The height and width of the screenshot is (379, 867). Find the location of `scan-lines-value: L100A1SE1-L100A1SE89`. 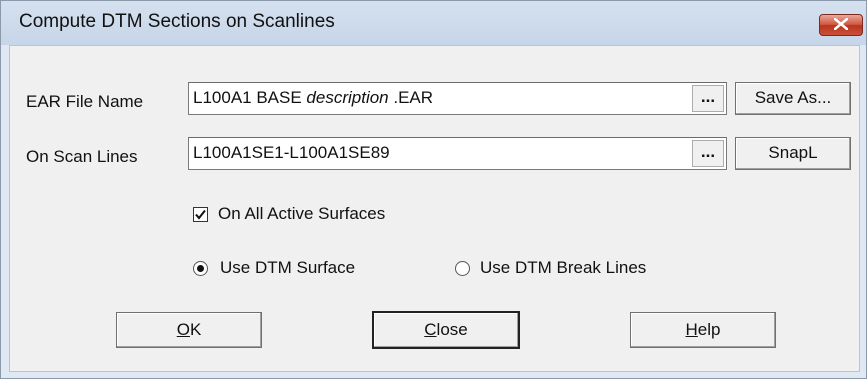

scan-lines-value: L100A1SE1-L100A1SE89 is located at coordinates (291, 152).